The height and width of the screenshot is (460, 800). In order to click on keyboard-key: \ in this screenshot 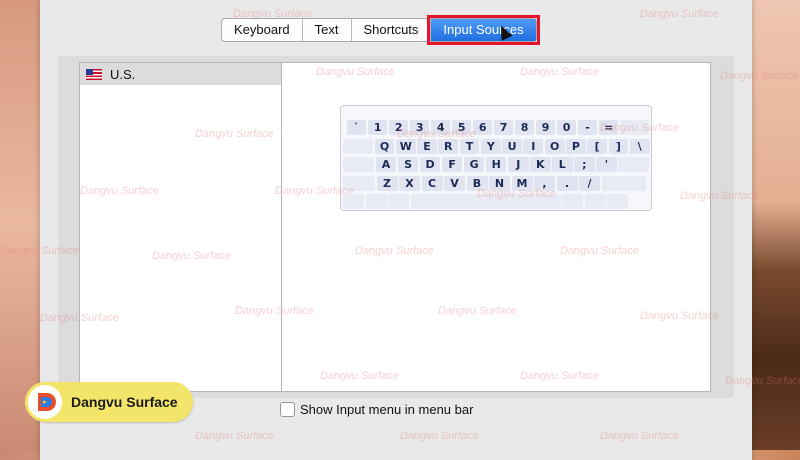, I will do `click(639, 146)`.